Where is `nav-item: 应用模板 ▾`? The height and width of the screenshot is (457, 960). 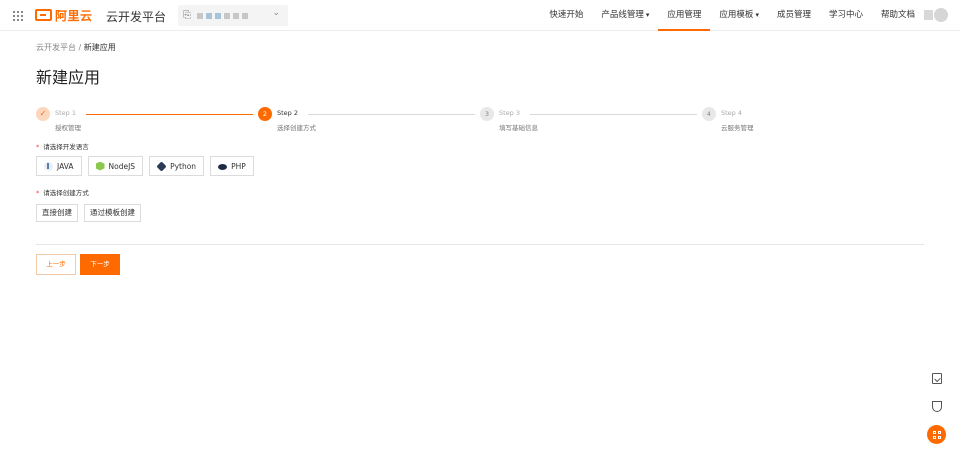 nav-item: 应用模板 ▾ is located at coordinates (739, 15).